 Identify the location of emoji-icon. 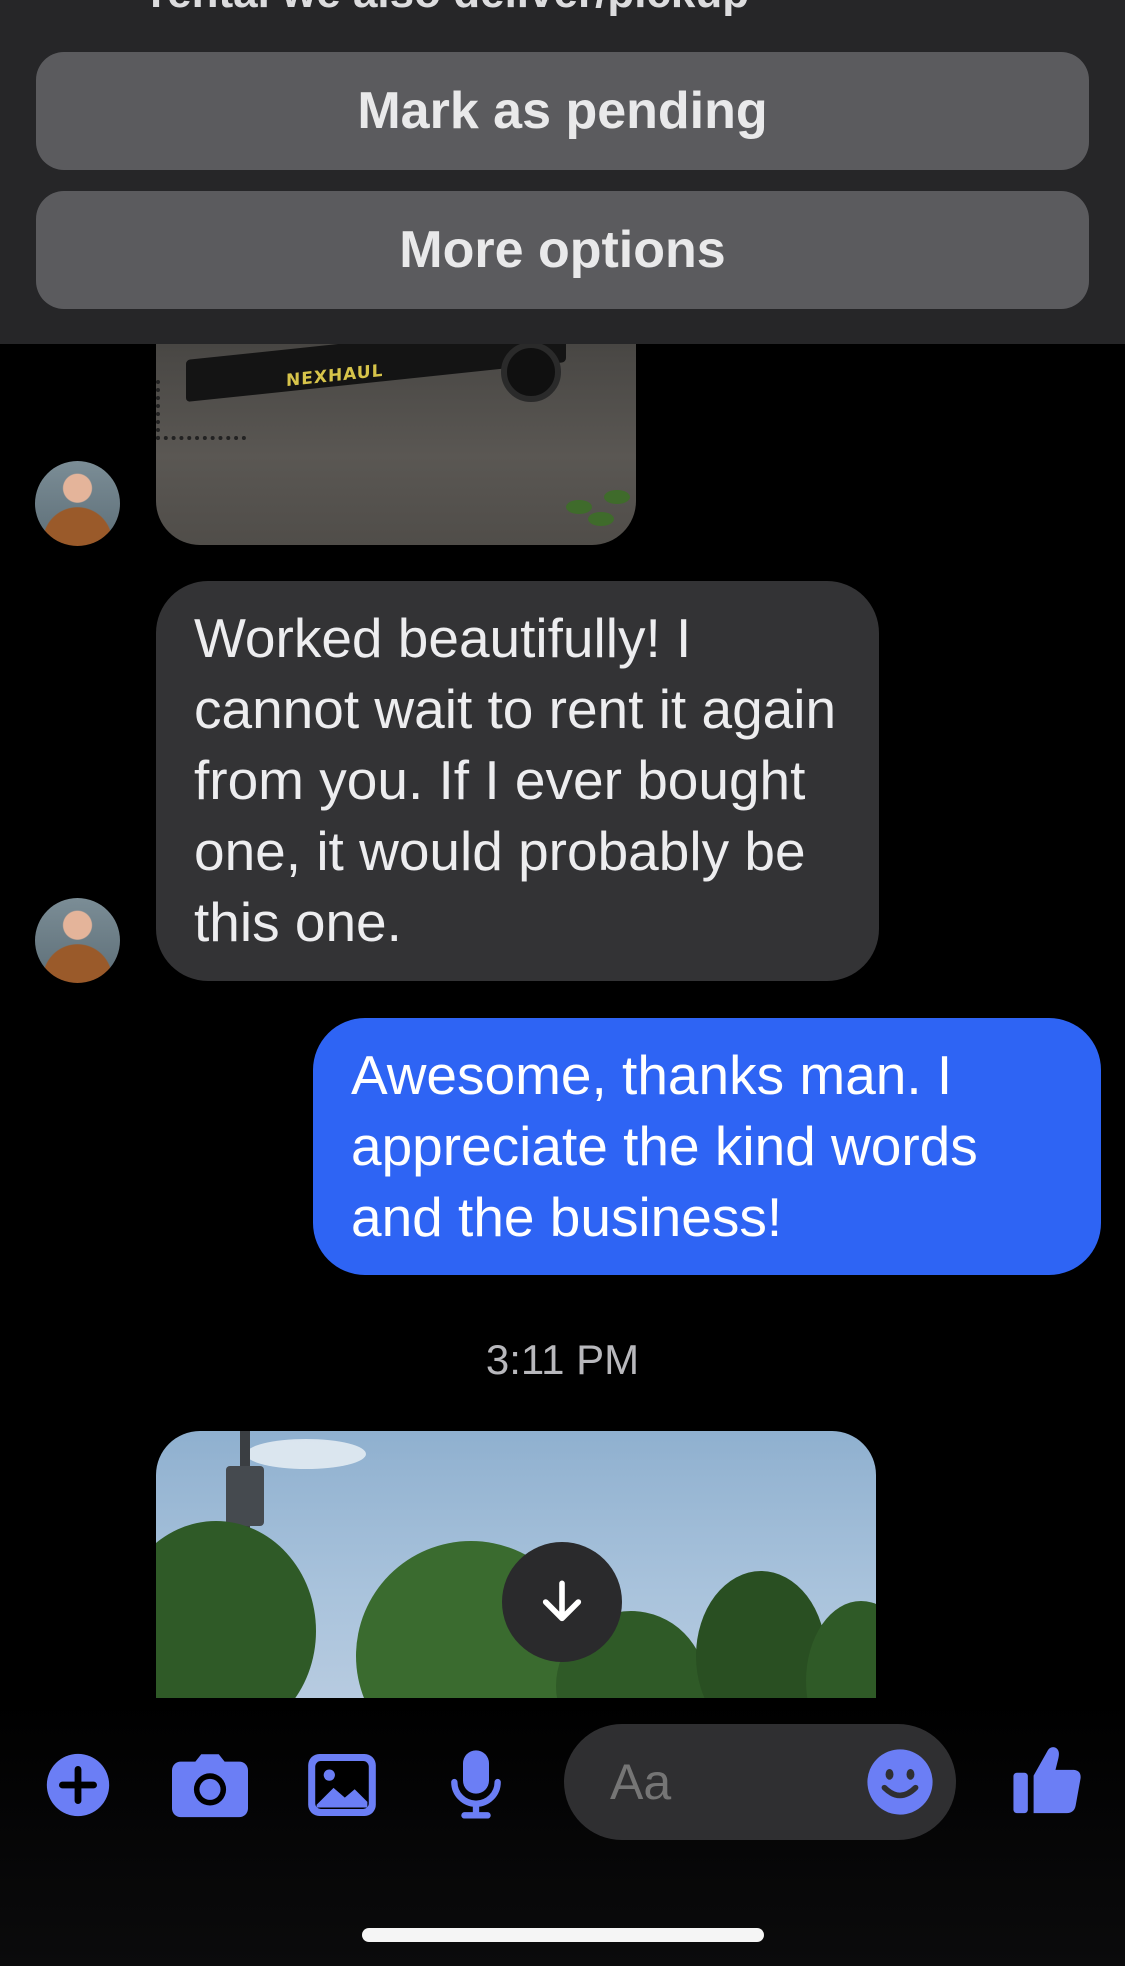
(900, 1782).